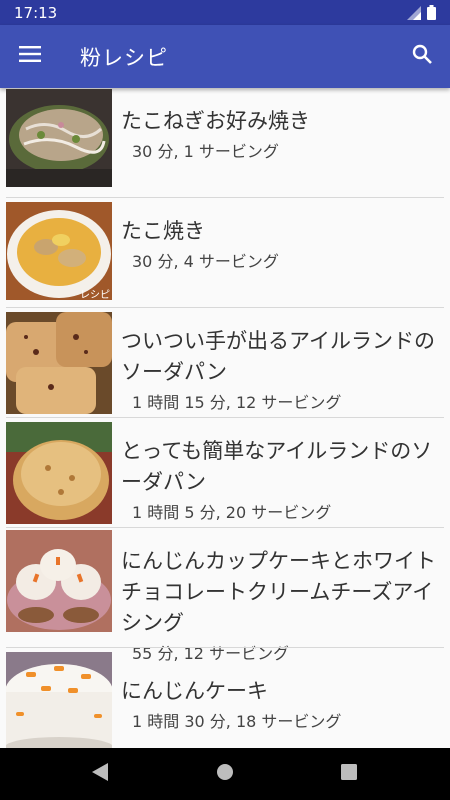 The image size is (450, 800). Describe the element at coordinates (431, 14) in the screenshot. I see `battery-icon` at that location.